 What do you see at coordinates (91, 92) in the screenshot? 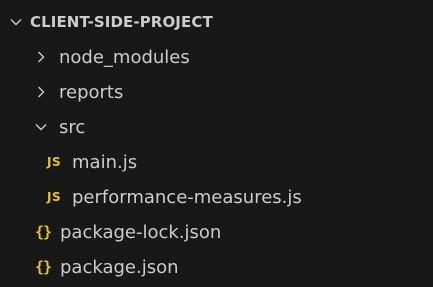
I see `folder-label: reports` at bounding box center [91, 92].